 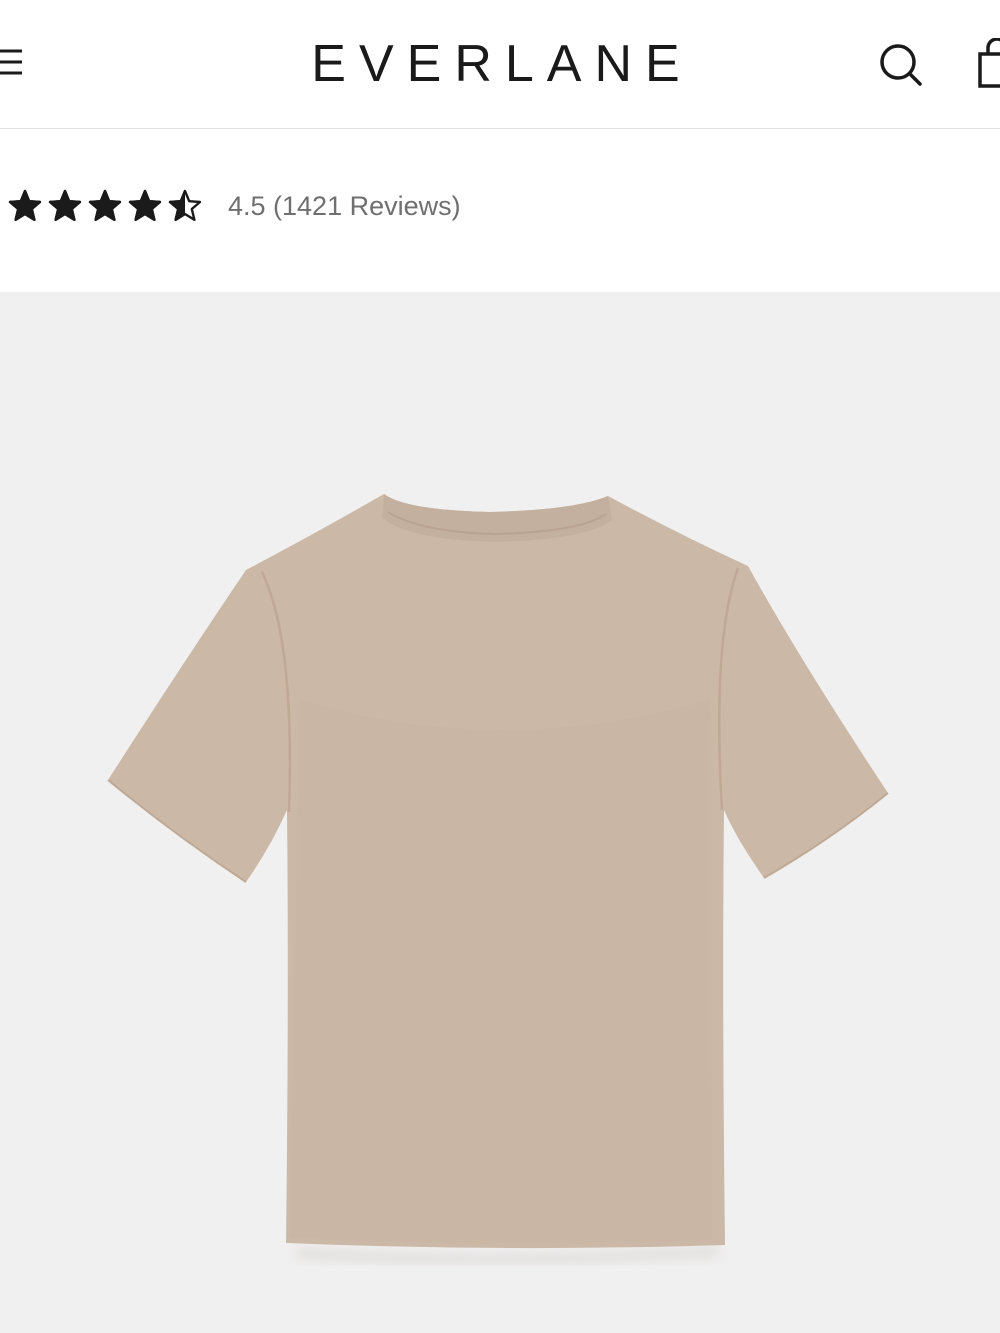 I want to click on brand-logo: EVERLANE, so click(x=500, y=64).